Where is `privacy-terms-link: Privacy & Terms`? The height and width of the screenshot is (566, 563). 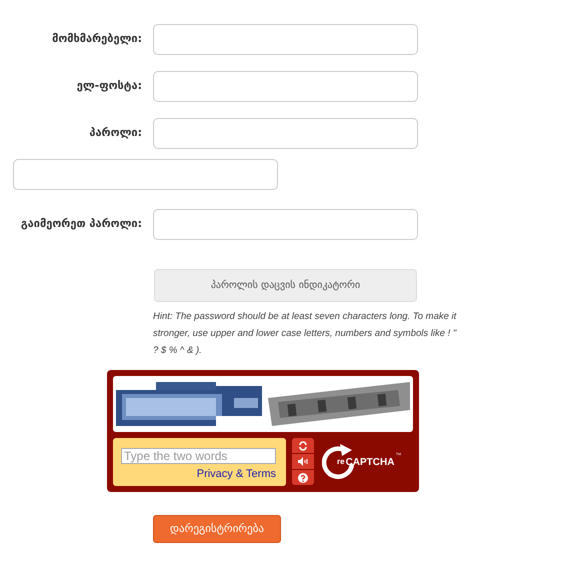
privacy-terms-link: Privacy & Terms is located at coordinates (236, 474).